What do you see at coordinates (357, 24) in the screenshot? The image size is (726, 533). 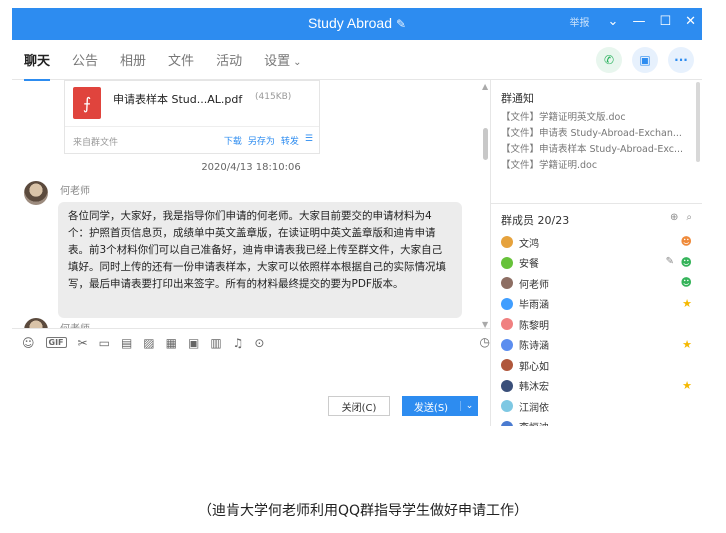 I see `title-bar: Study Abroad ✎ 举报 ⌄ — ☐ ✕` at bounding box center [357, 24].